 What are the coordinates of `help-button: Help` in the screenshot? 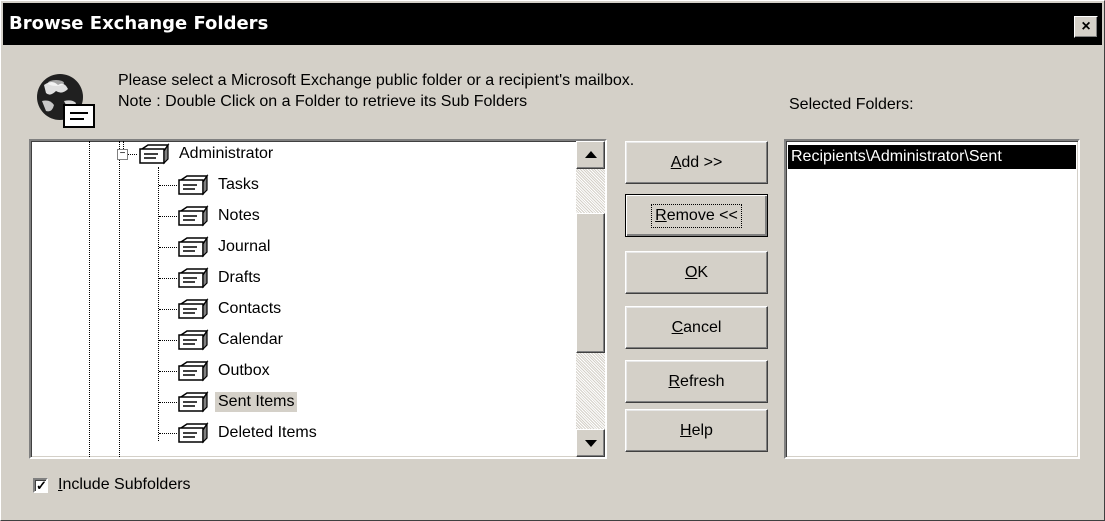 It's located at (696, 430).